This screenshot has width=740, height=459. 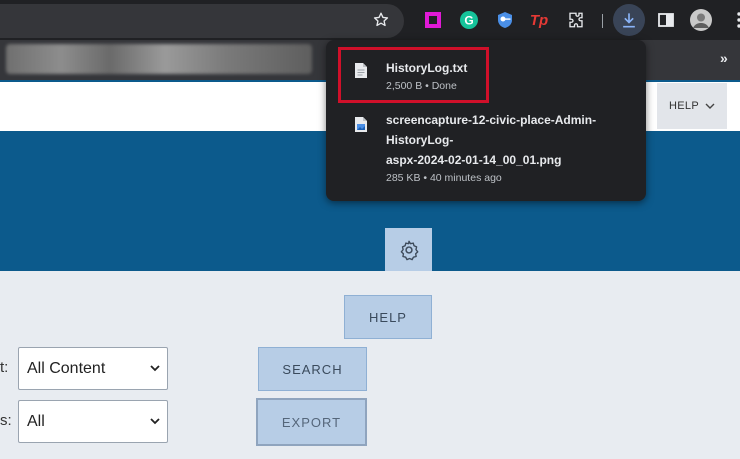 I want to click on star-icon, so click(x=381, y=20).